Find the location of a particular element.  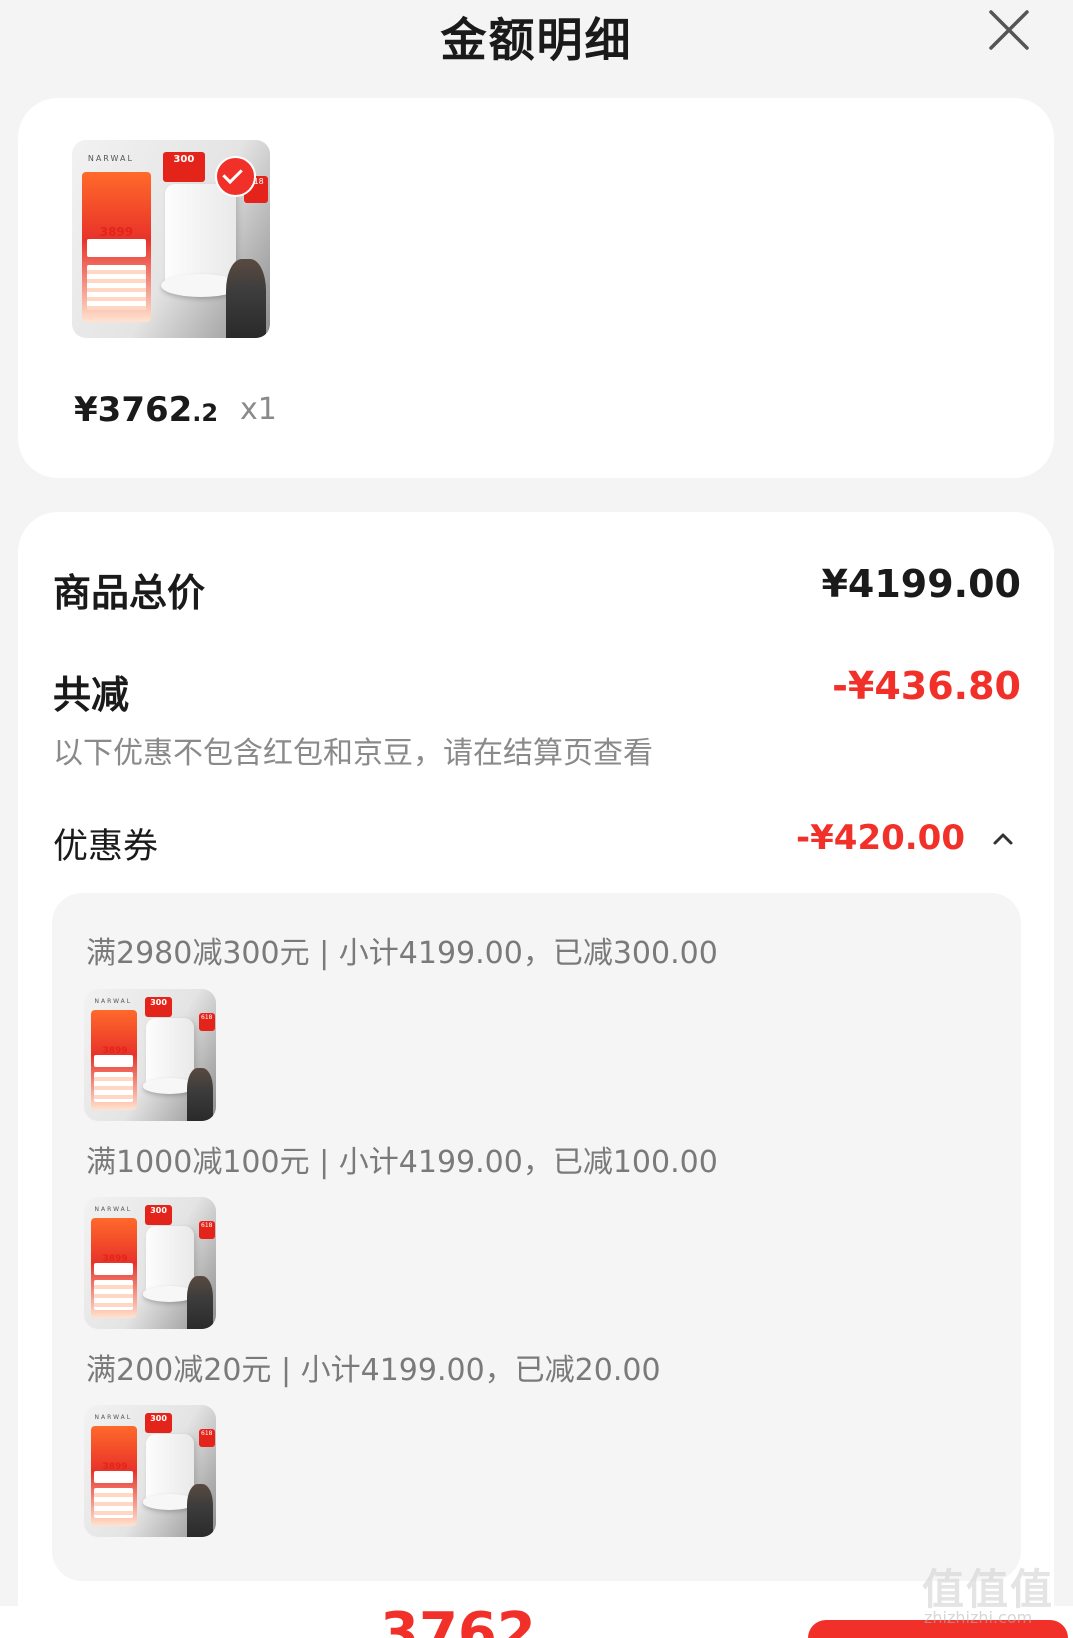

coupon-rule-3: 满200减20元 | 小计4199.00，已减20.00 is located at coordinates (373, 1370).